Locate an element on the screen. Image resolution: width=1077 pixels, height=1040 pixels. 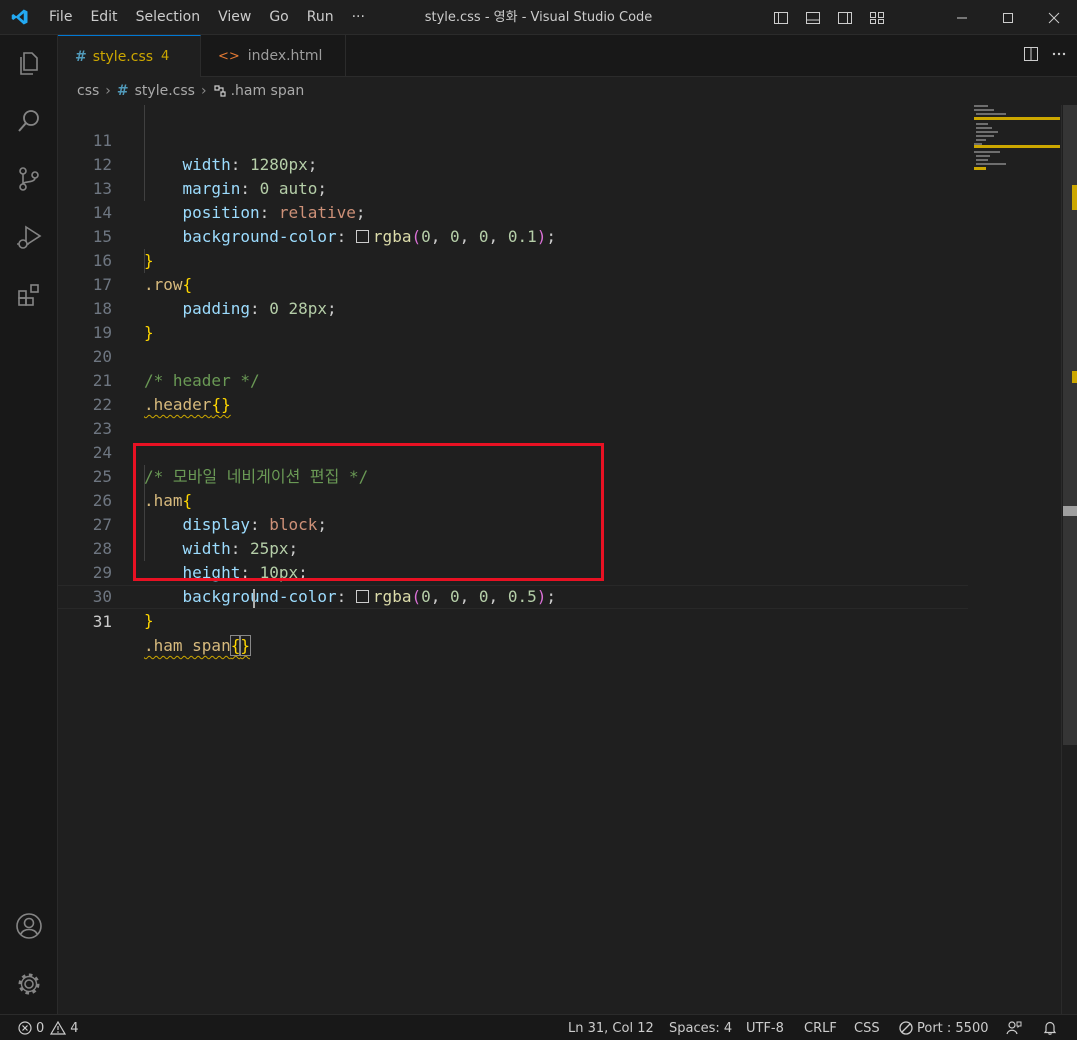
code-line: 18 } is located at coordinates (513, 307).